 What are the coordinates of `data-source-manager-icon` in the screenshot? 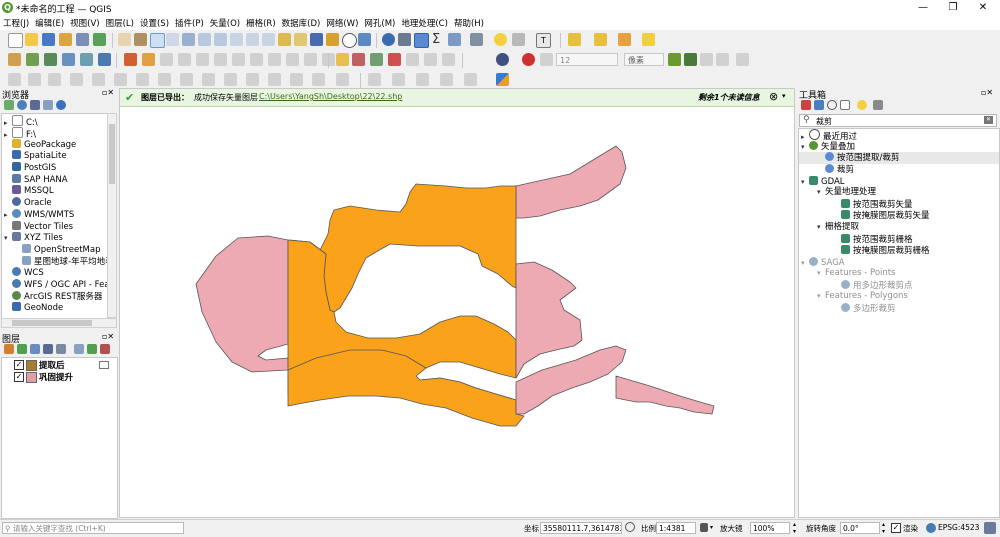 It's located at (14, 59).